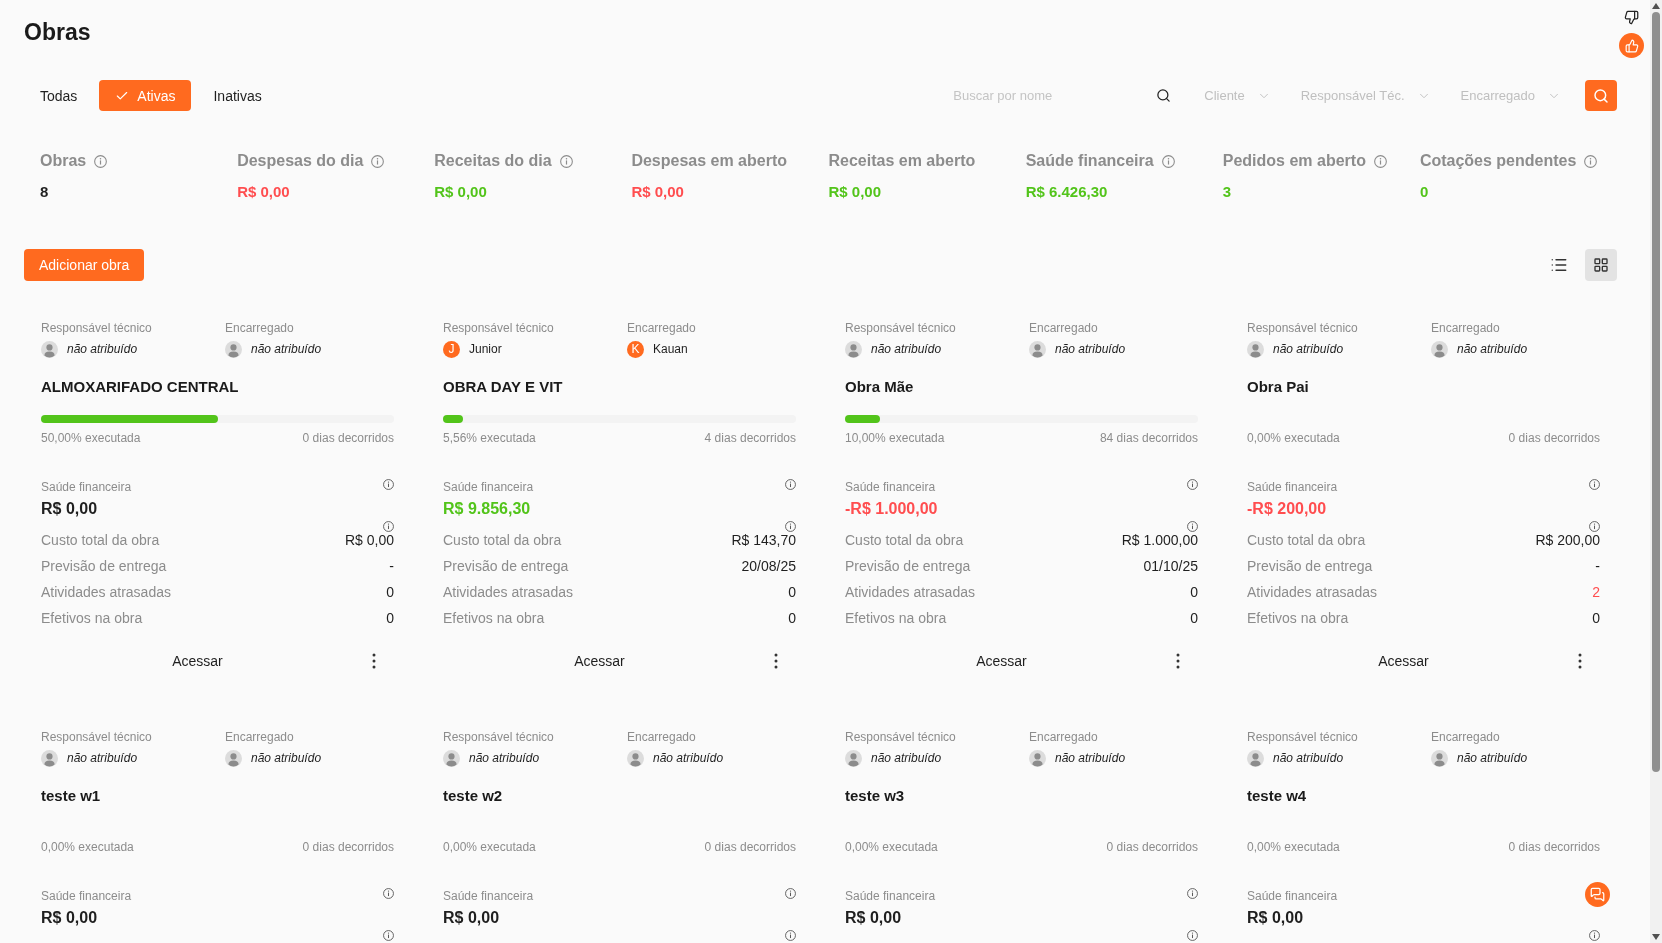  Describe the element at coordinates (1601, 95) in the screenshot. I see `search-button` at that location.